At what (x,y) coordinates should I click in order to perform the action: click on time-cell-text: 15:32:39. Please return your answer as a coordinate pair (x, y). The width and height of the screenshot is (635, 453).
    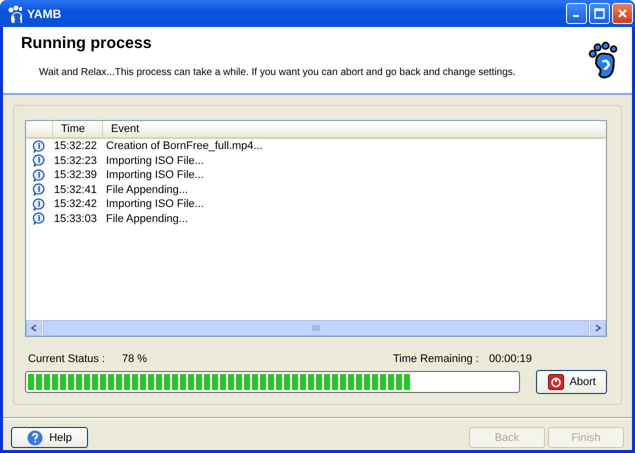
    Looking at the image, I should click on (75, 175).